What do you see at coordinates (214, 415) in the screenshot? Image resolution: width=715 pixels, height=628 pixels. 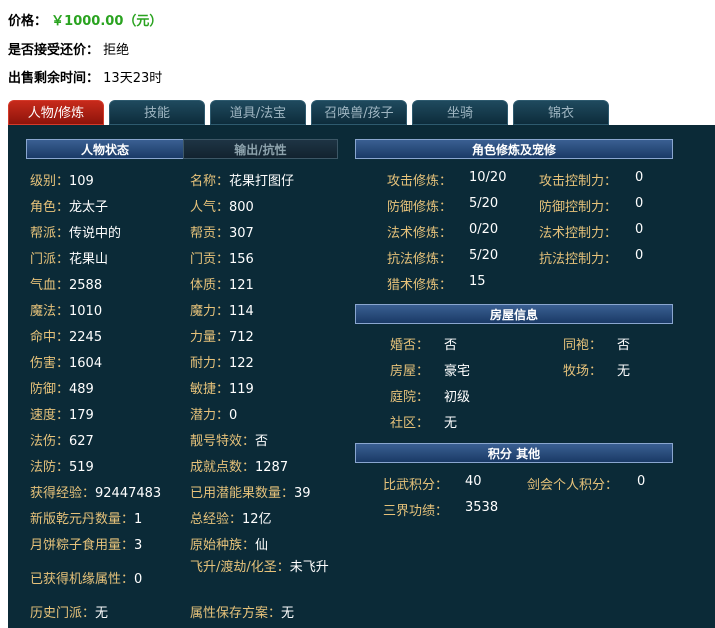 I see `stat-potential: 潜力：0` at bounding box center [214, 415].